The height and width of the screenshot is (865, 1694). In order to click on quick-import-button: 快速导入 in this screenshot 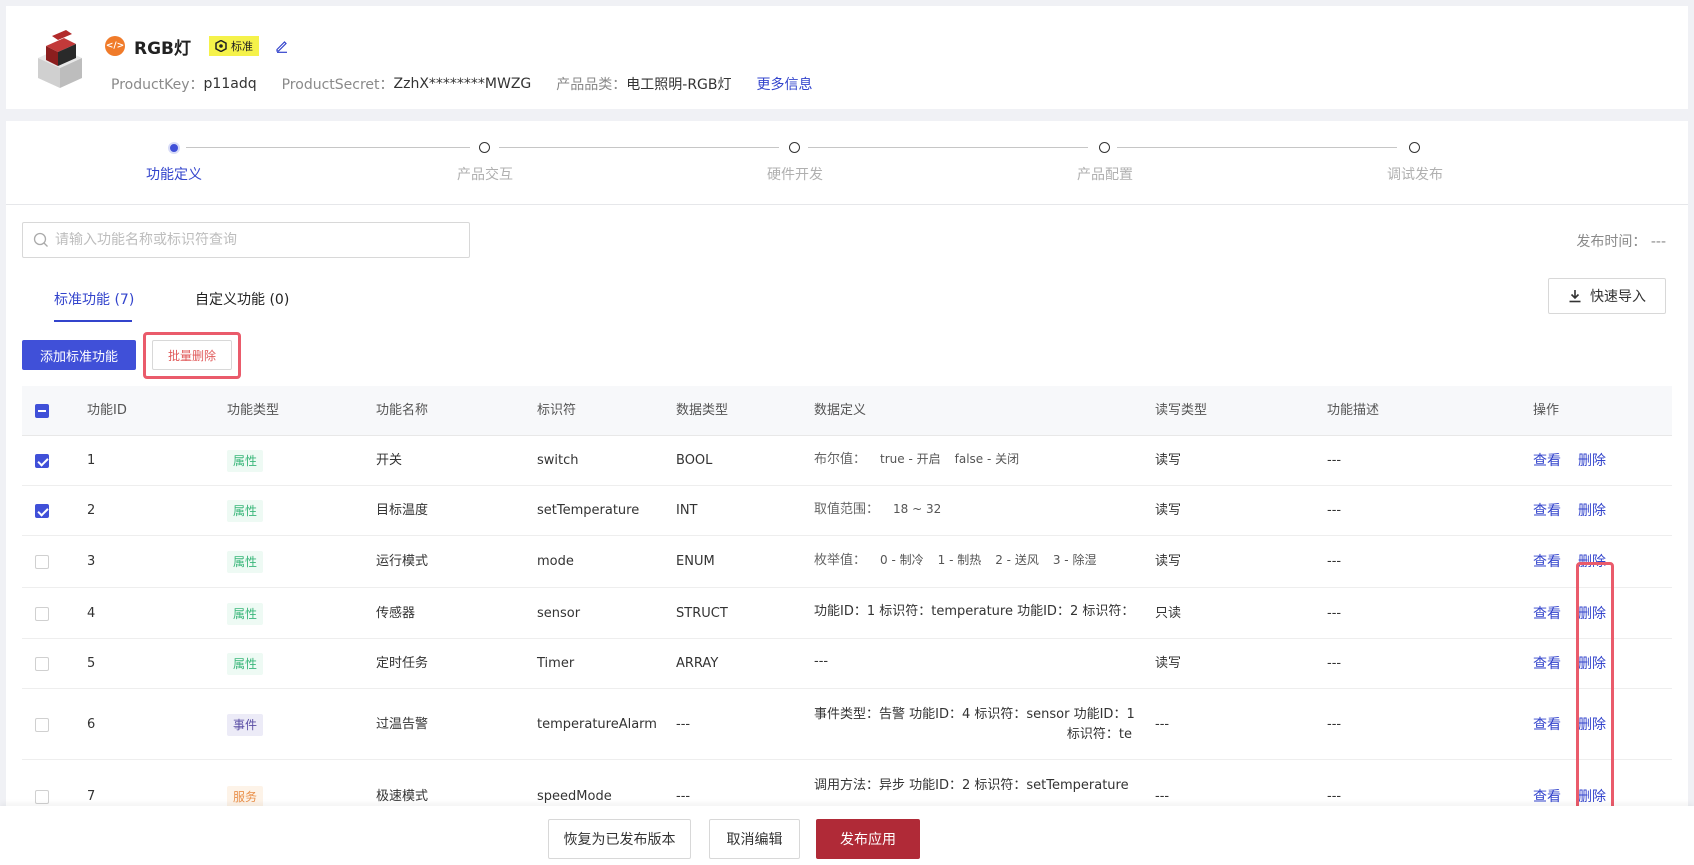, I will do `click(1607, 296)`.